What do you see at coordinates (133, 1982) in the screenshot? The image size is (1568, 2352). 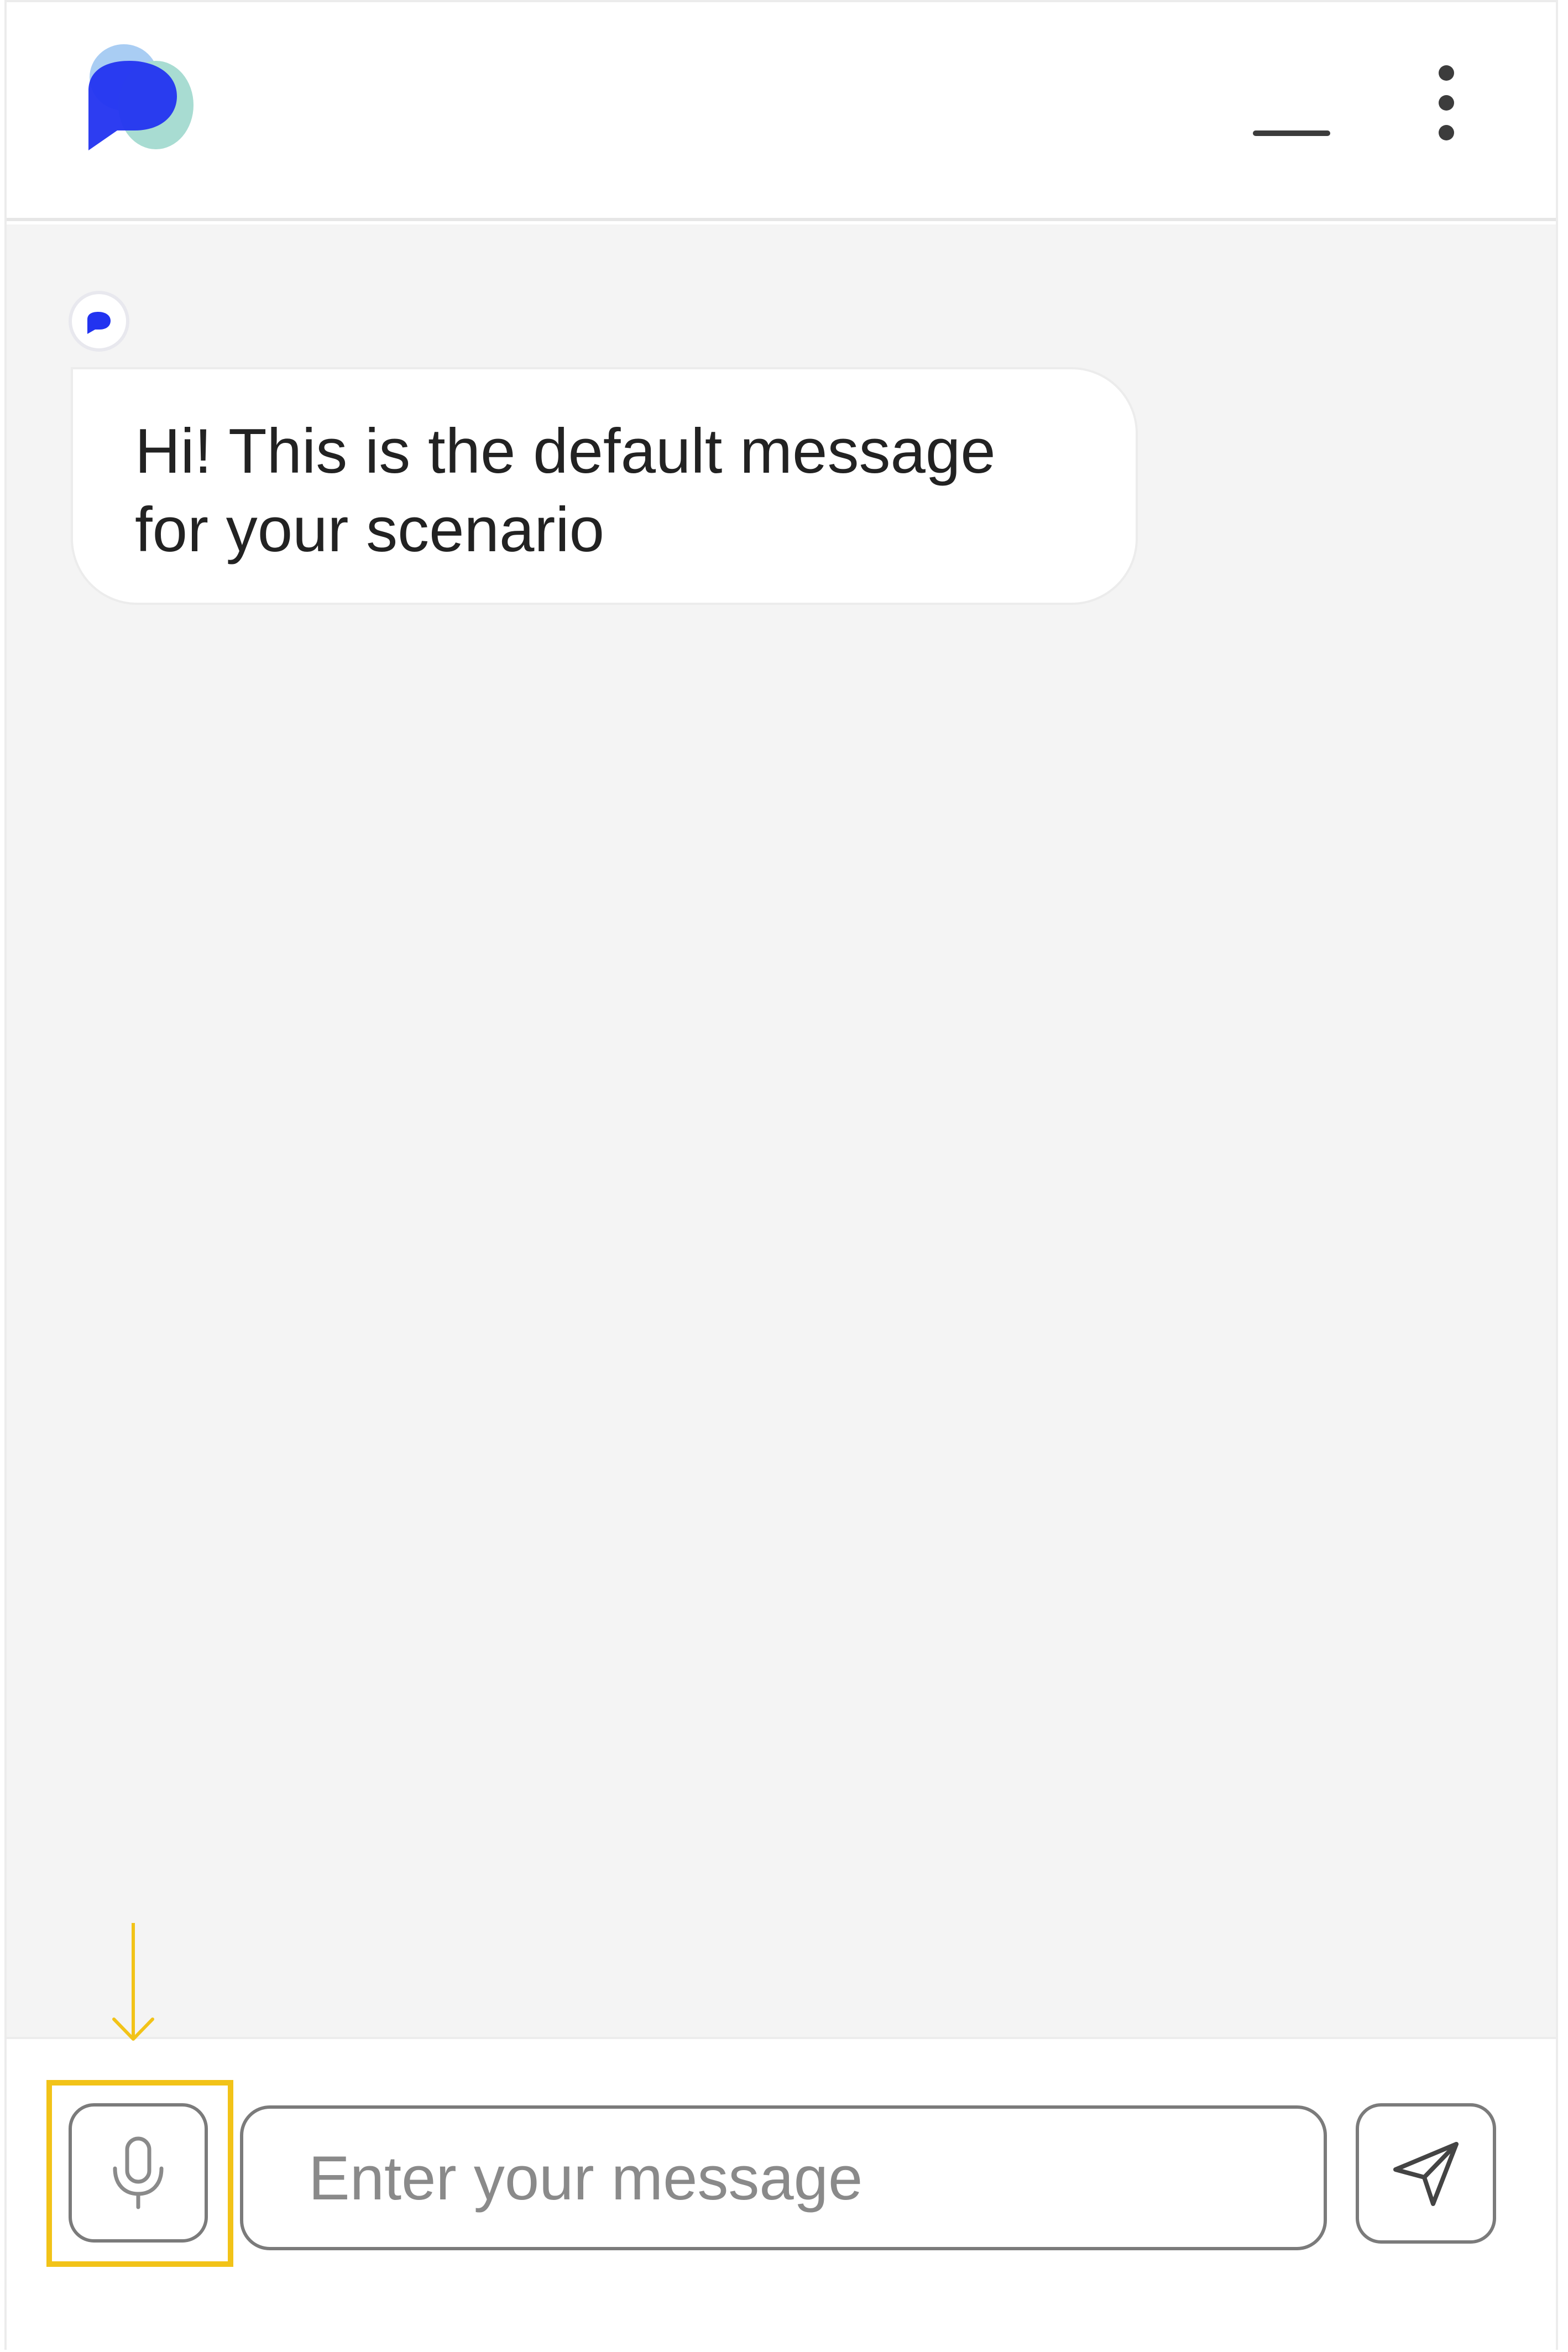 I see `down-arrow-icon` at bounding box center [133, 1982].